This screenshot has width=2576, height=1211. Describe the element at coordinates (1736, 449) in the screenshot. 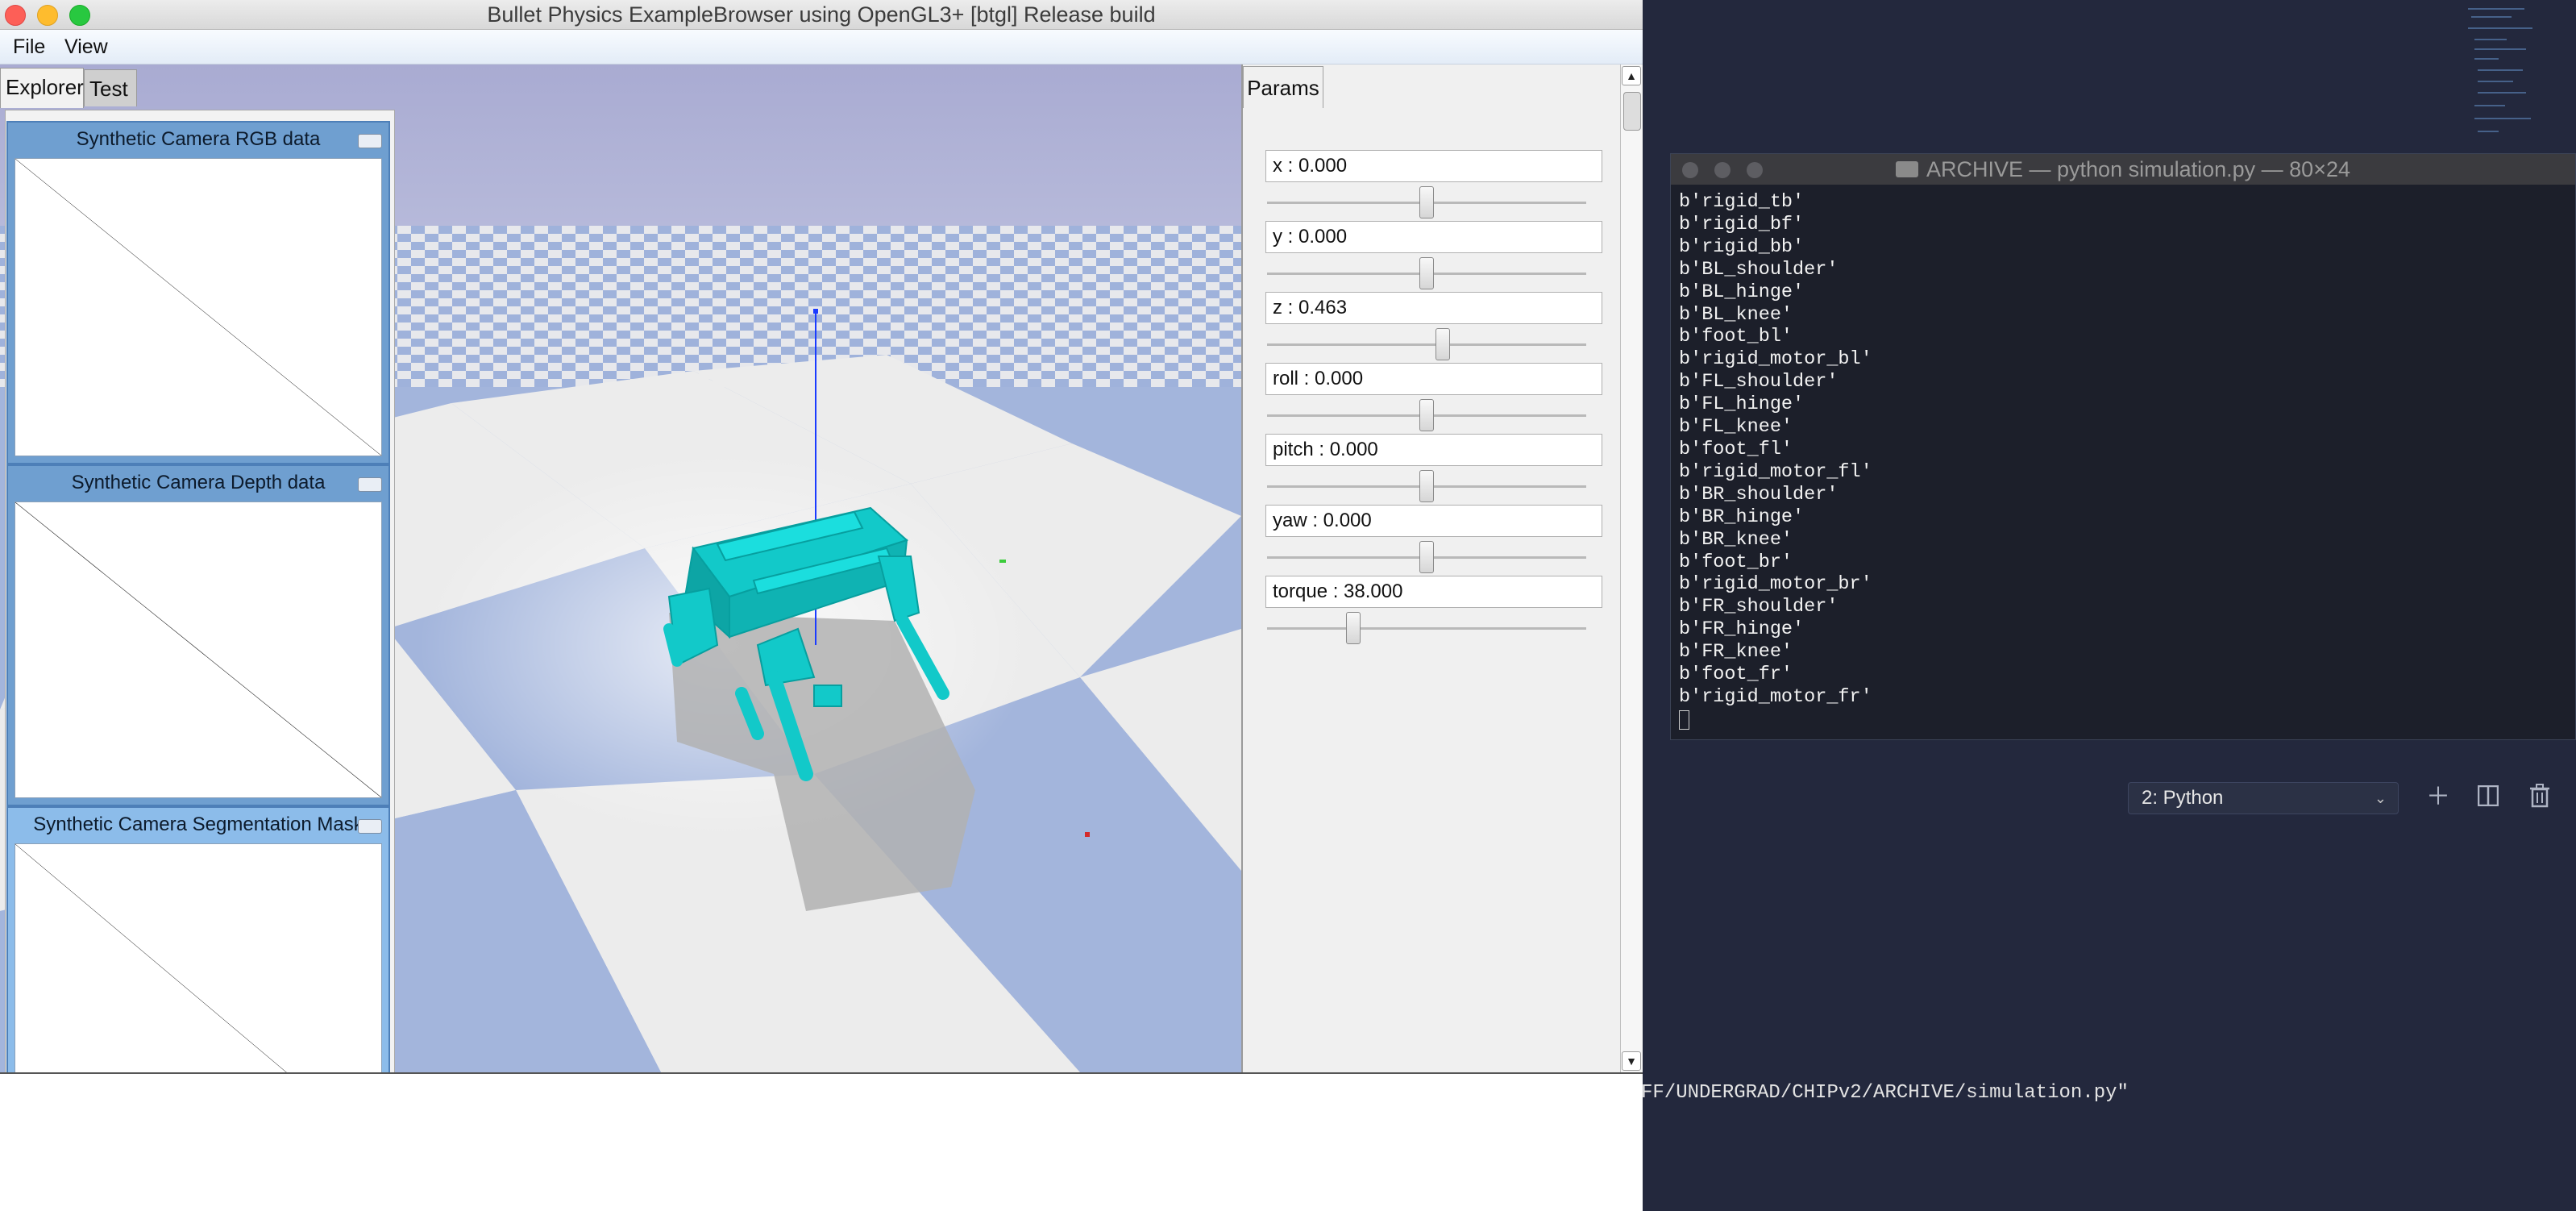

I see `terminal-line: b'foot_fl'` at that location.